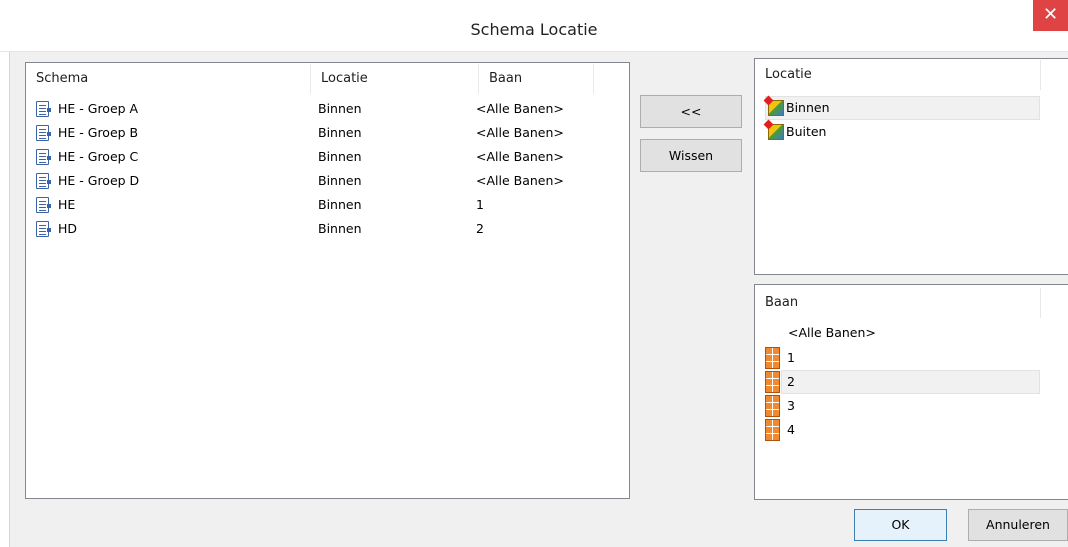 This screenshot has height=547, width=1068. I want to click on list-item-label: 4, so click(791, 429).